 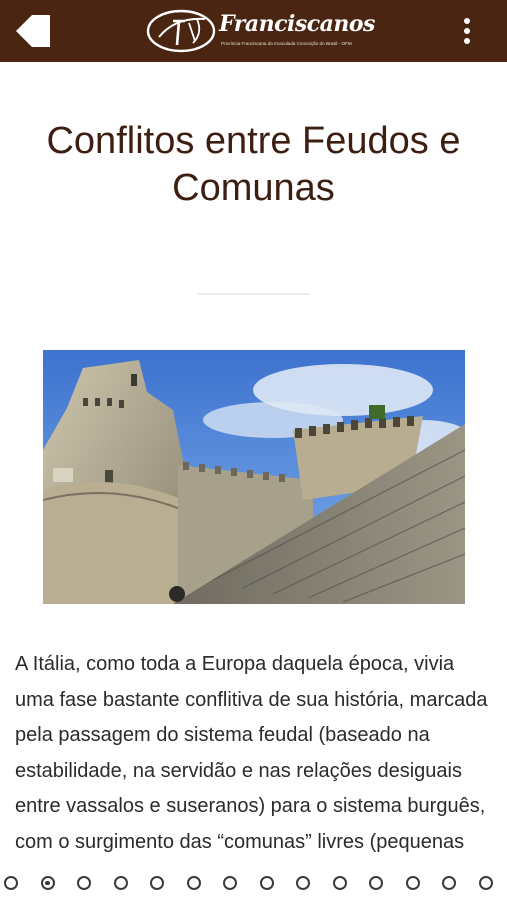 What do you see at coordinates (297, 24) in the screenshot?
I see `logo-name: Franciscanos` at bounding box center [297, 24].